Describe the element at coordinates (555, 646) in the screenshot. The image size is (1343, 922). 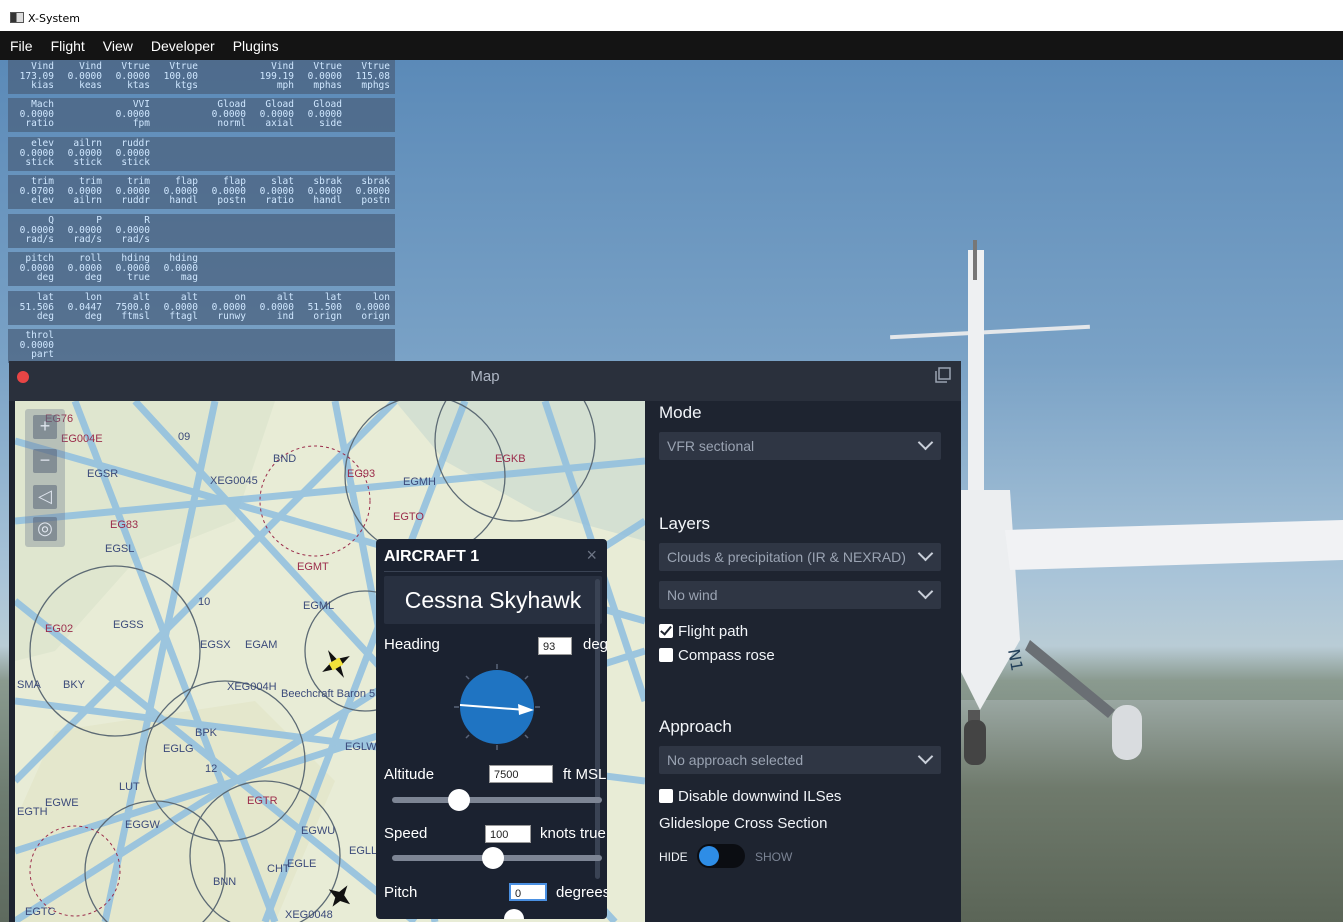
I see `heading-input: 93` at that location.